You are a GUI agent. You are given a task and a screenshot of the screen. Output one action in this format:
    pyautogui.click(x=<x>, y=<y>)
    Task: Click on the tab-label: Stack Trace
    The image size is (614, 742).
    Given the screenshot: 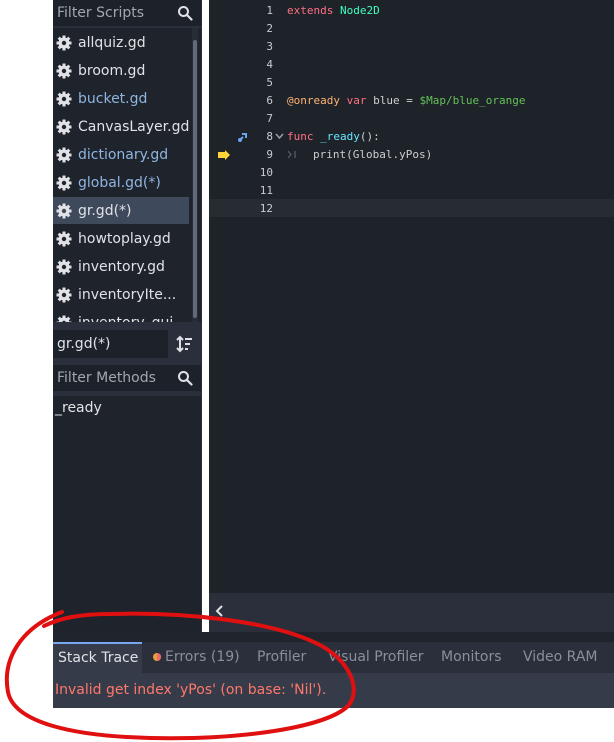 What is the action you would take?
    pyautogui.click(x=98, y=658)
    